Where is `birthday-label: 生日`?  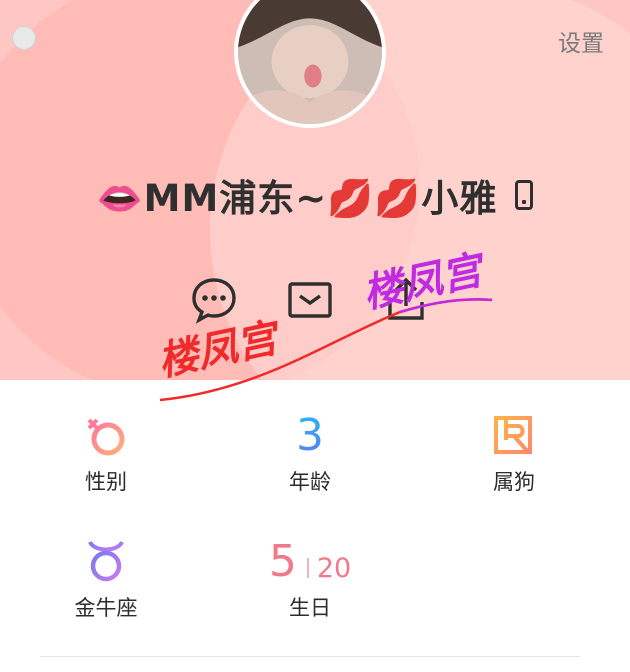 birthday-label: 生日 is located at coordinates (310, 608).